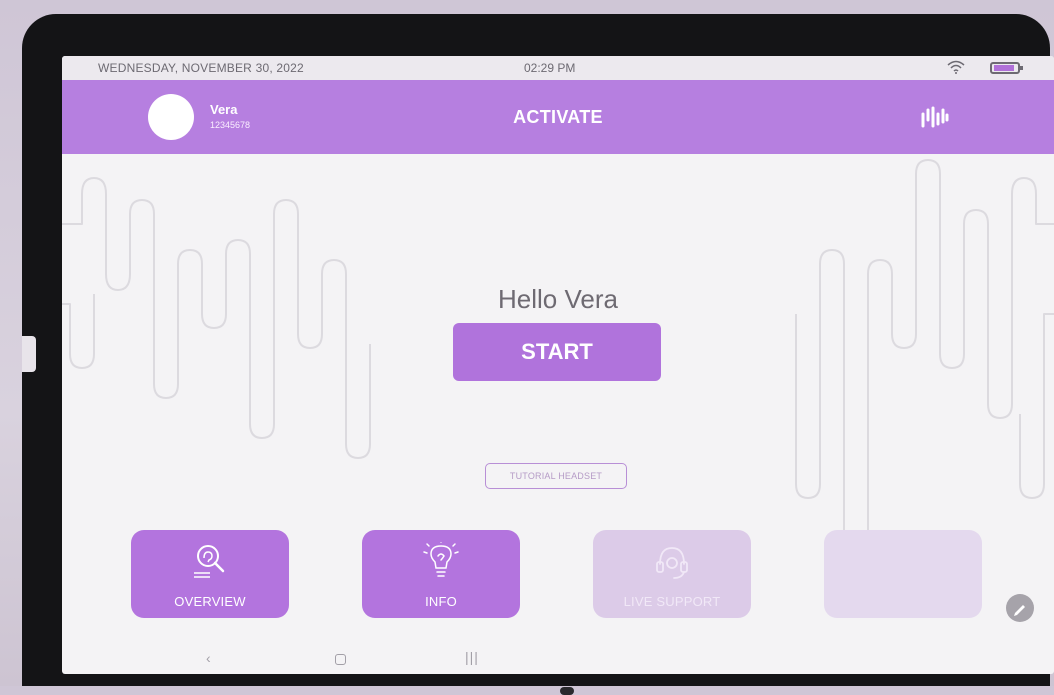  What do you see at coordinates (29, 354) in the screenshot?
I see `side-connector` at bounding box center [29, 354].